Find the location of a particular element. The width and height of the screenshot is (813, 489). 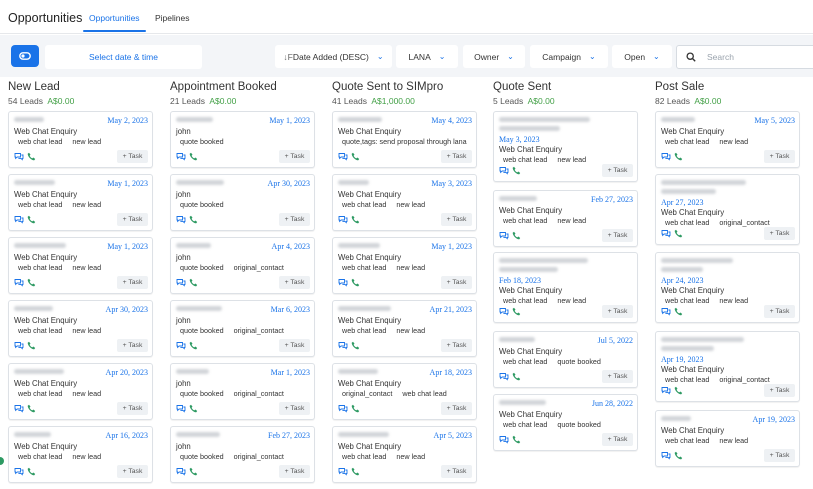

opportunity-card: Apr 30, 2023 john quote booked + Task is located at coordinates (242, 202).